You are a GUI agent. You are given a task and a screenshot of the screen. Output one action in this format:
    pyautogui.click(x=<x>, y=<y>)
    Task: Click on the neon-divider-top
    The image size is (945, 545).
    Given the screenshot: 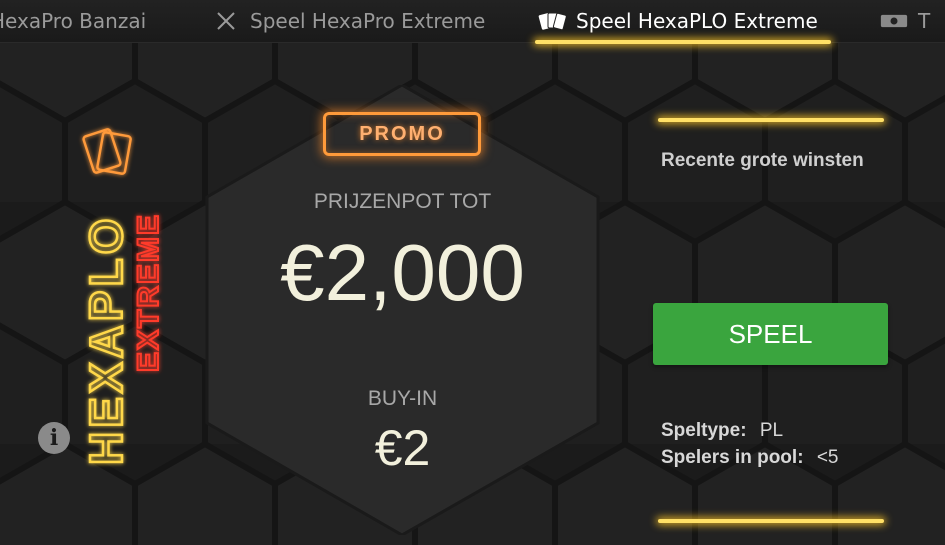 What is the action you would take?
    pyautogui.click(x=771, y=120)
    